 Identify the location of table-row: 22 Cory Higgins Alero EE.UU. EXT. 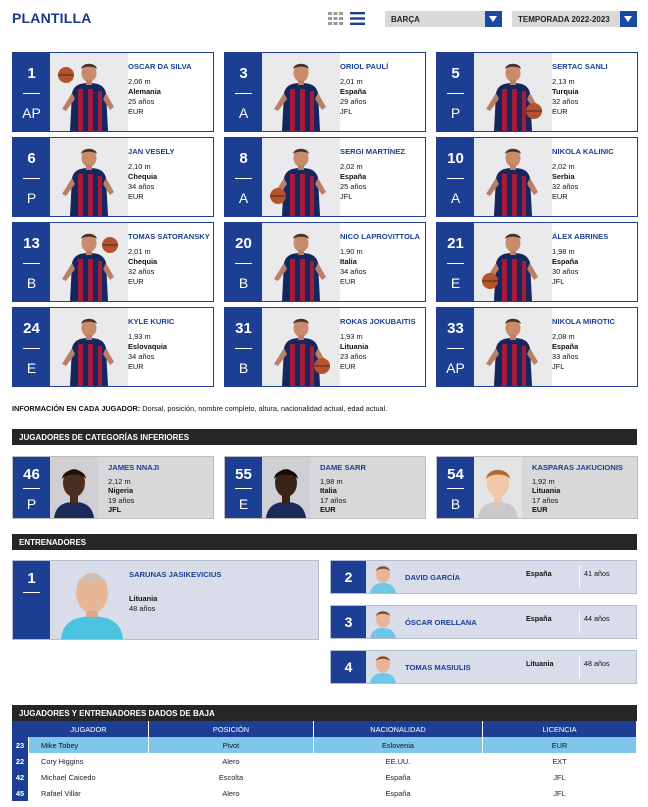
(324, 761).